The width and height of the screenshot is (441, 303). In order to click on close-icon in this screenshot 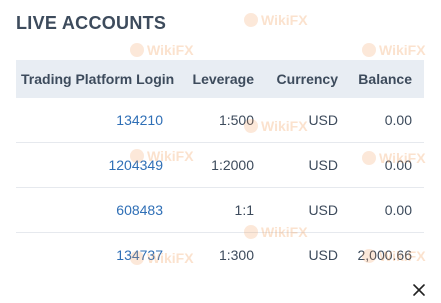, I will do `click(419, 290)`.